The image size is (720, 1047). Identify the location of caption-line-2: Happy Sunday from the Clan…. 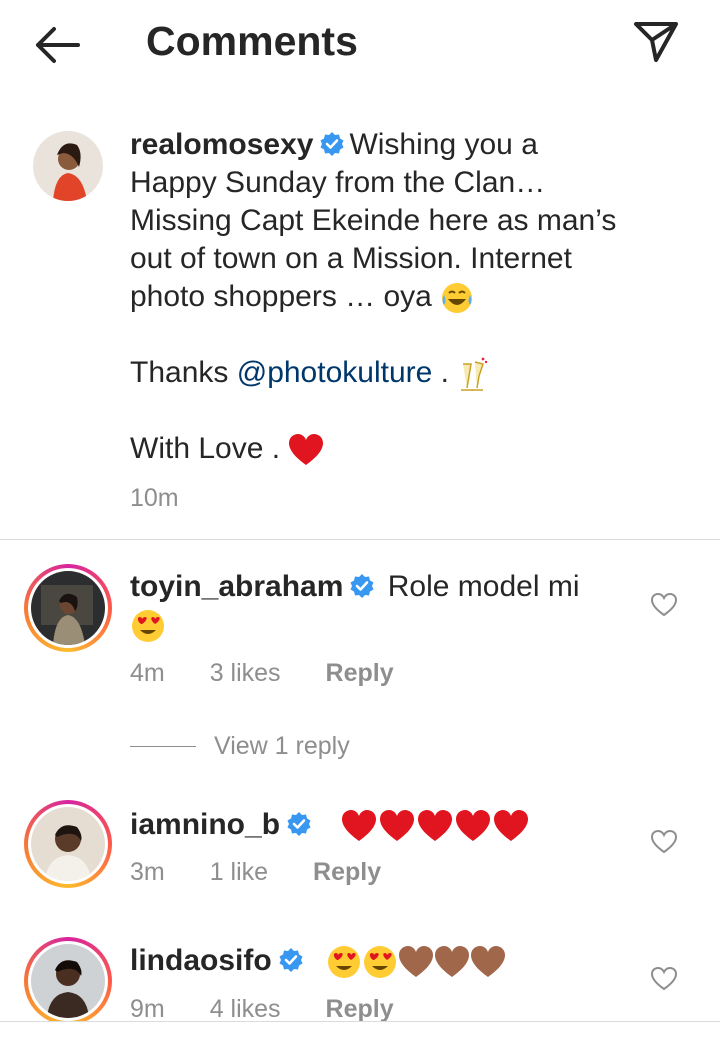
(338, 182).